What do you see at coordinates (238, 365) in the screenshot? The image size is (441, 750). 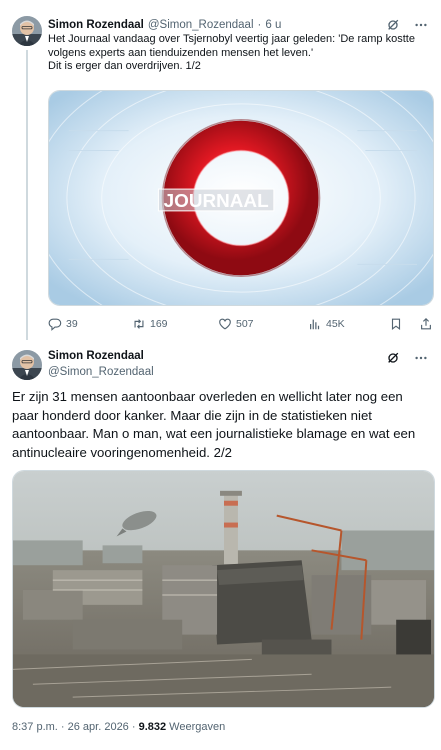 I see `tweet-header: Simon Rozendaal @Simon_Rozendaal` at bounding box center [238, 365].